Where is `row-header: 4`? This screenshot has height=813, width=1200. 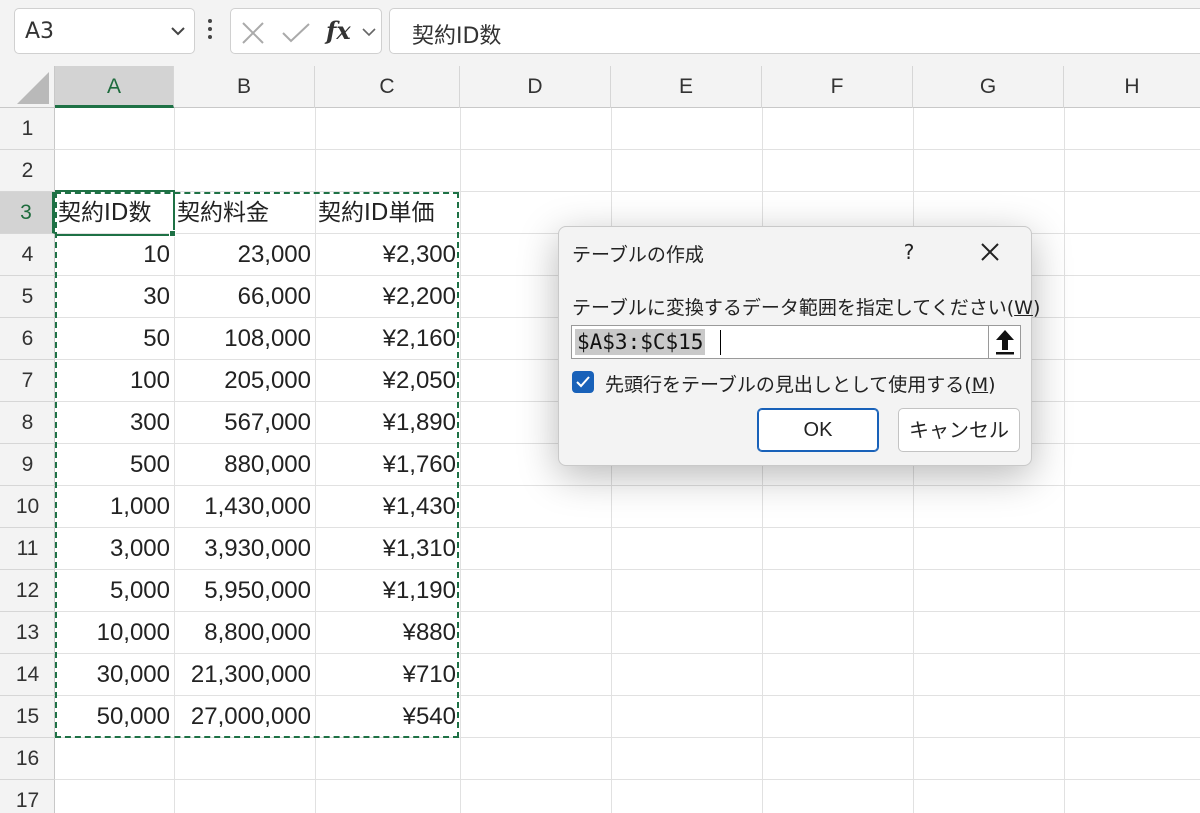
row-header: 4 is located at coordinates (27, 255).